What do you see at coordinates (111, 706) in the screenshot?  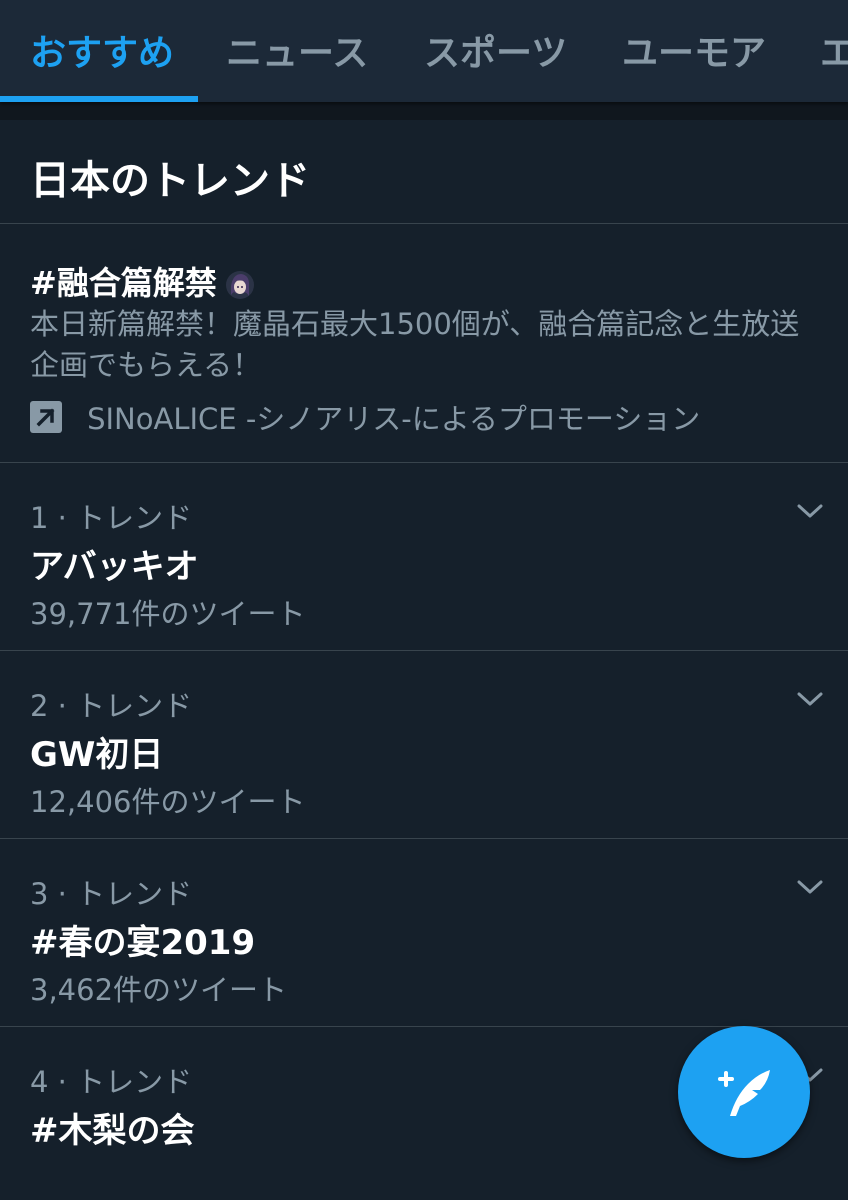 I see `trend-rank: 2 · トレンド` at bounding box center [111, 706].